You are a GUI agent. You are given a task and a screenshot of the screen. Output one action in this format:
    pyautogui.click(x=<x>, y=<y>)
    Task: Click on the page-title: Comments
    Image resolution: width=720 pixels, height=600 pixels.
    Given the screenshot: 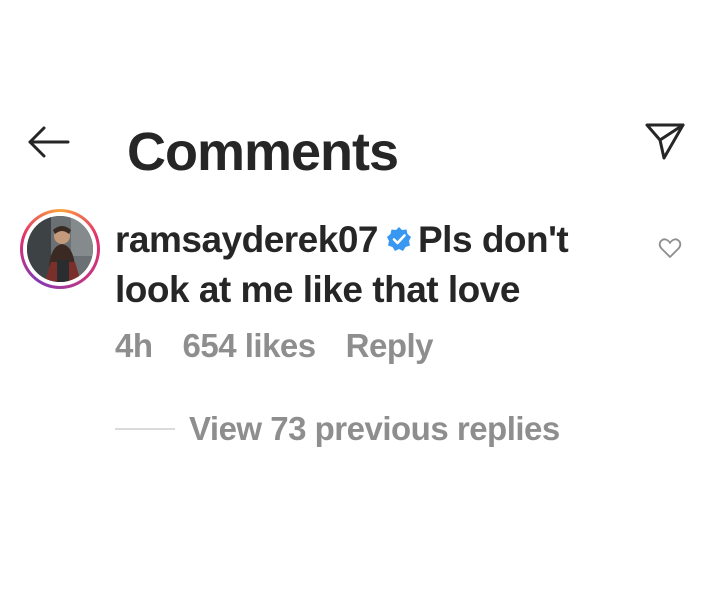 What is the action you would take?
    pyautogui.click(x=263, y=152)
    